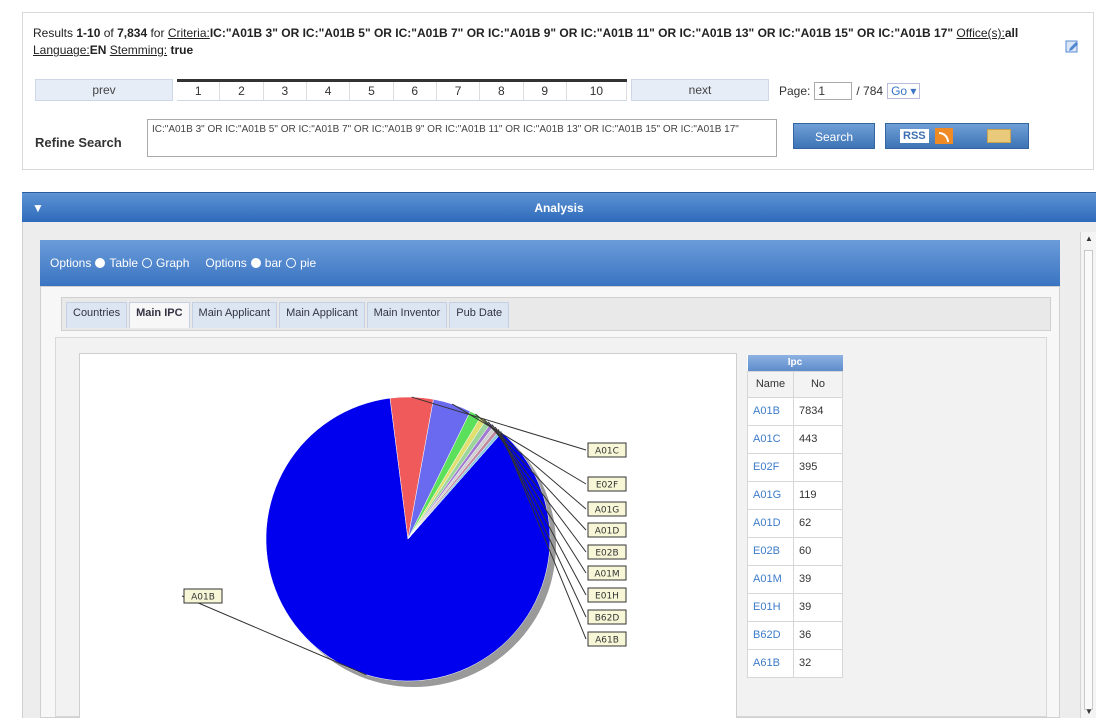  Describe the element at coordinates (234, 315) in the screenshot. I see `tab-main-applicant: Main Applicant` at that location.